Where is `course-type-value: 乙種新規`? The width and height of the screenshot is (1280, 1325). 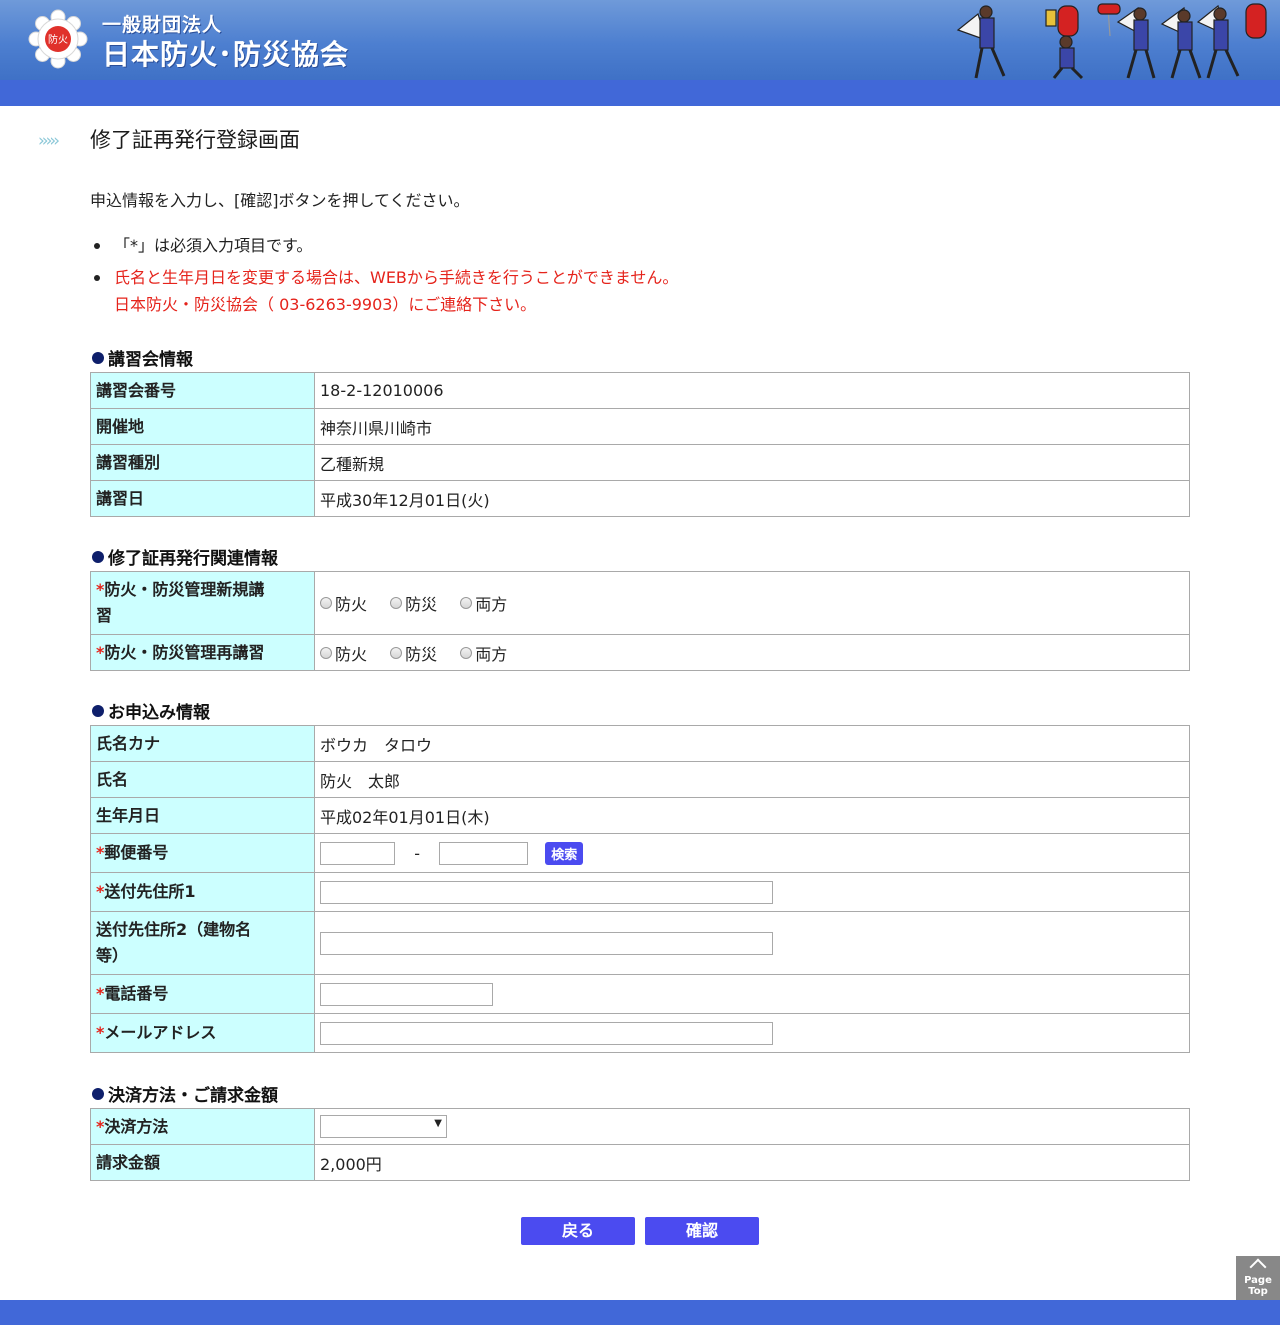 course-type-value: 乙種新規 is located at coordinates (752, 462).